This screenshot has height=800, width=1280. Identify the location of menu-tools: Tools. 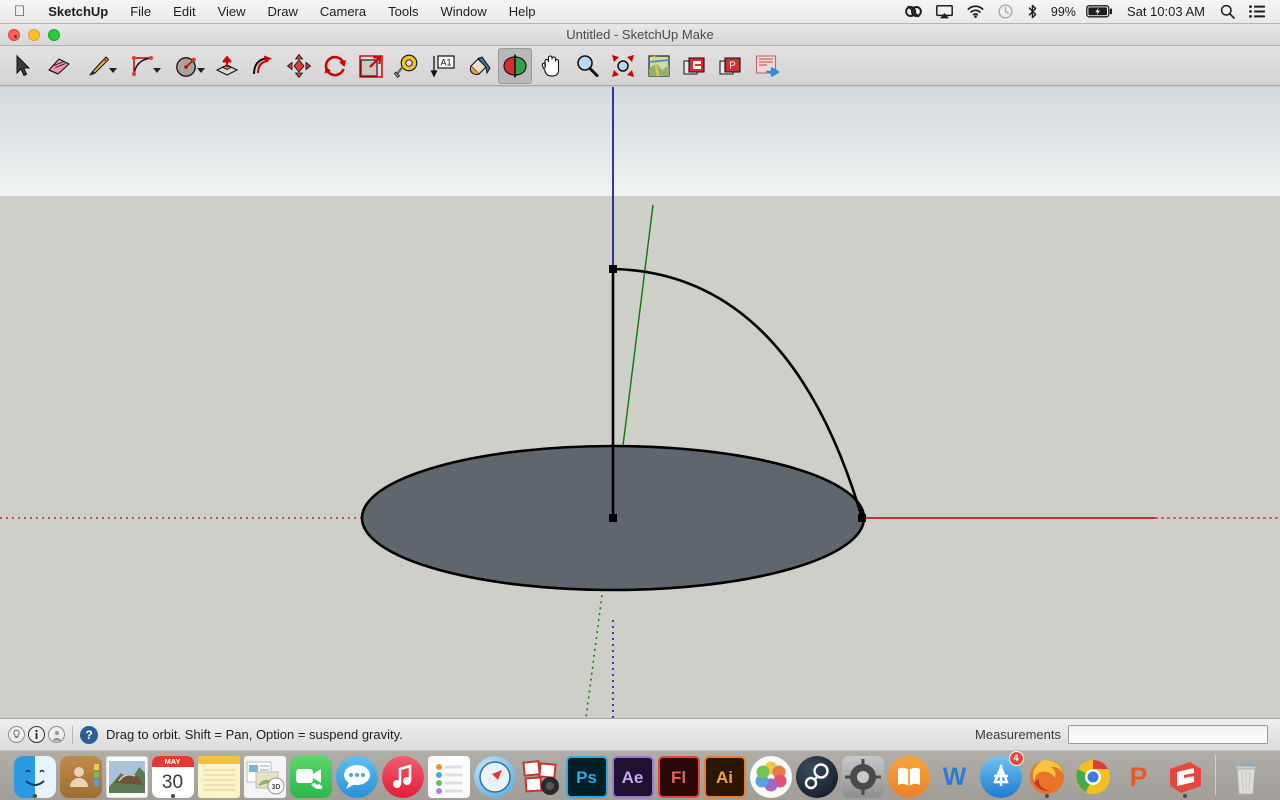
(403, 11).